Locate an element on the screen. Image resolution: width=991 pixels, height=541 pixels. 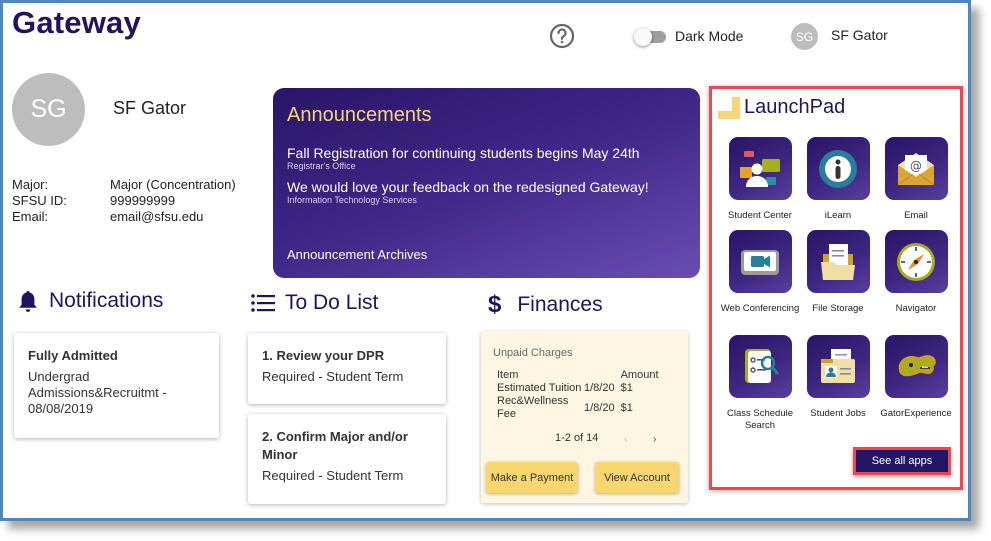
announcement-archives-link: Announcement Archives is located at coordinates (357, 254).